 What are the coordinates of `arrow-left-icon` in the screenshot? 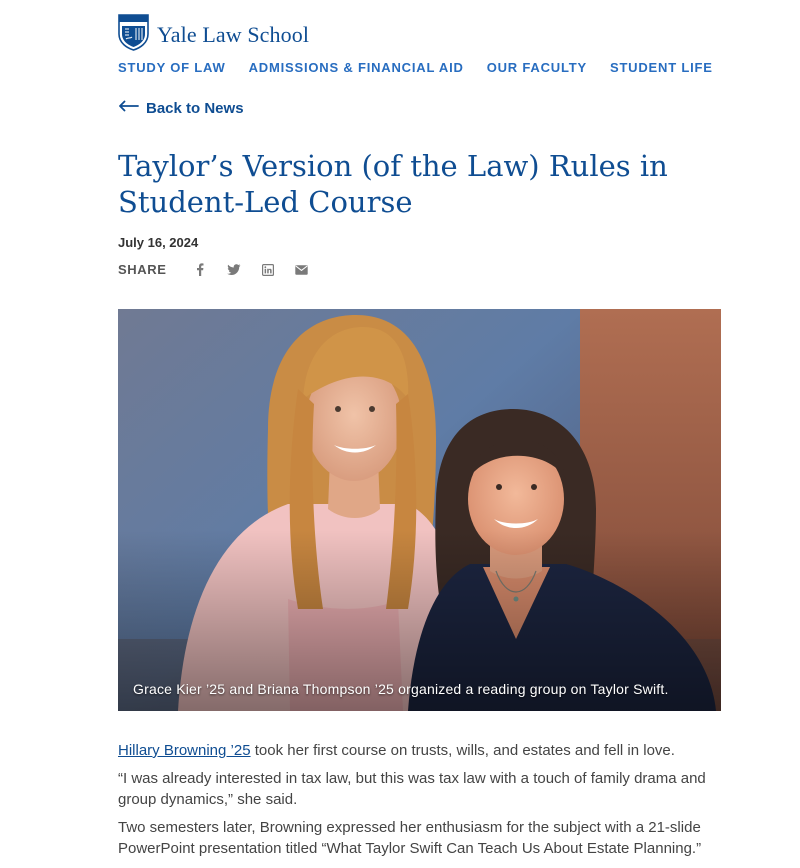 It's located at (128, 108).